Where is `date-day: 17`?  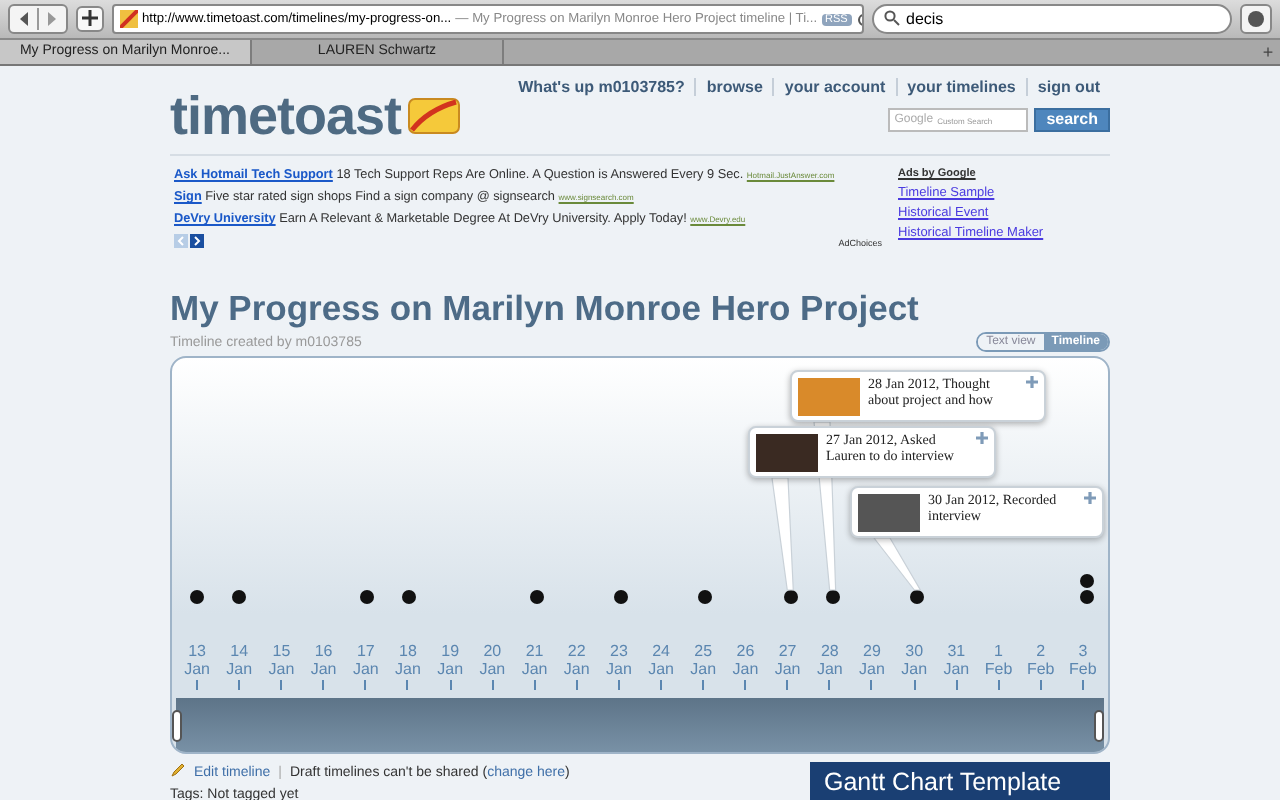 date-day: 17 is located at coordinates (365, 651).